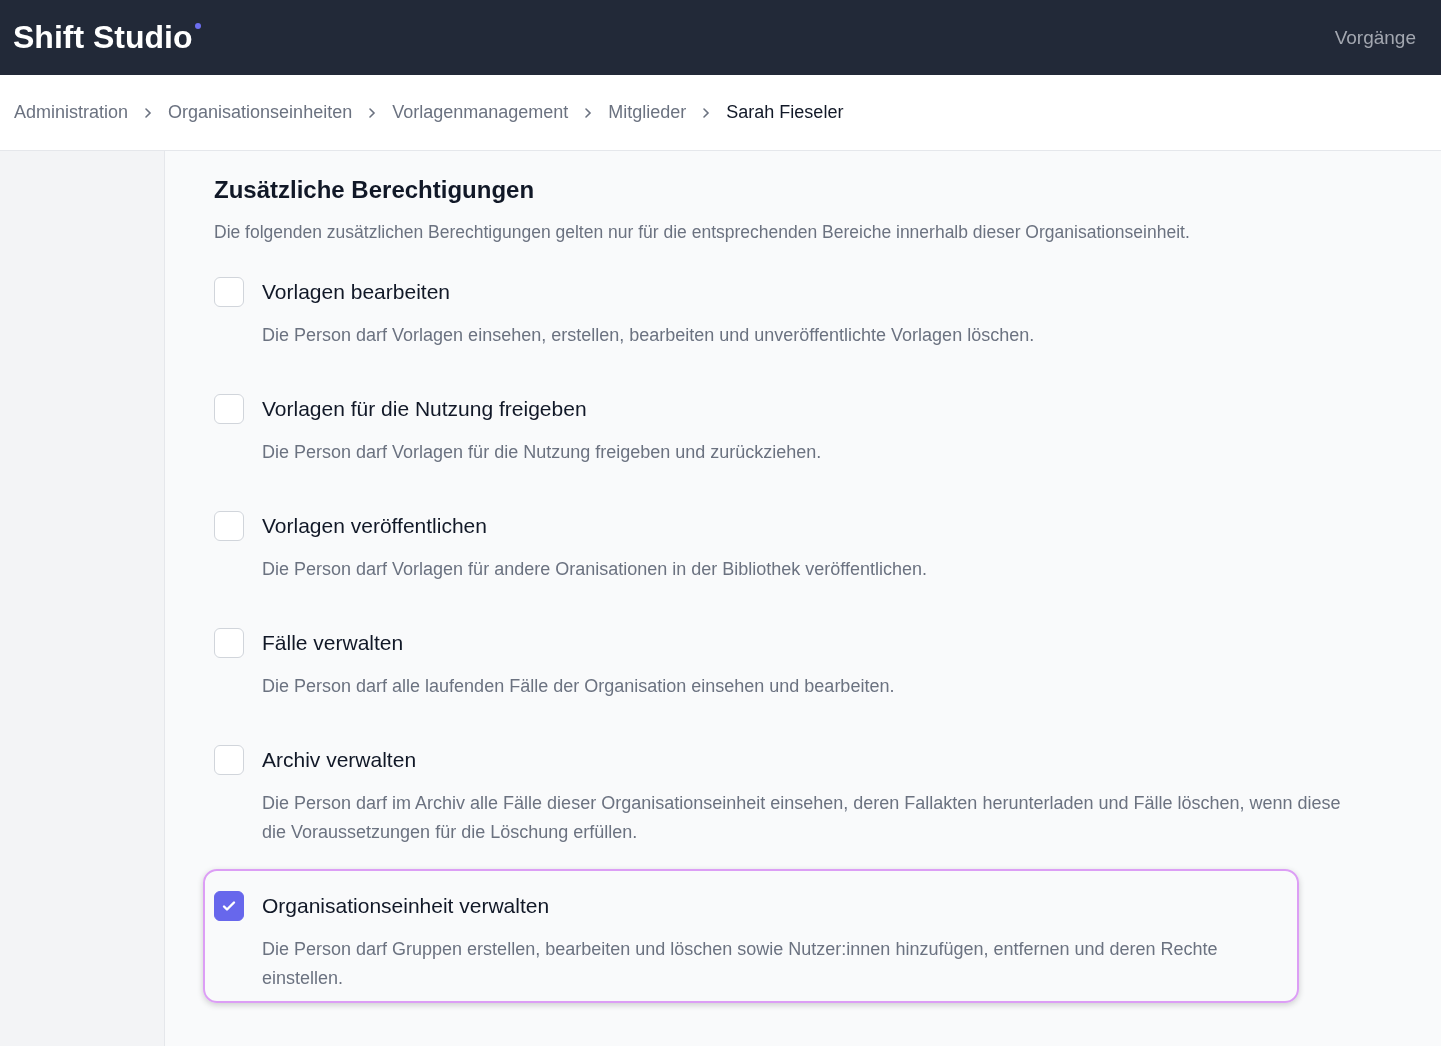 This screenshot has width=1441, height=1046. I want to click on permission-description: Die Person darf Gruppen erstellen, bearbeiten und löschen sowie Nutzer:innen hinzufügen, entfernen und deren Rechte einstellen., so click(740, 964).